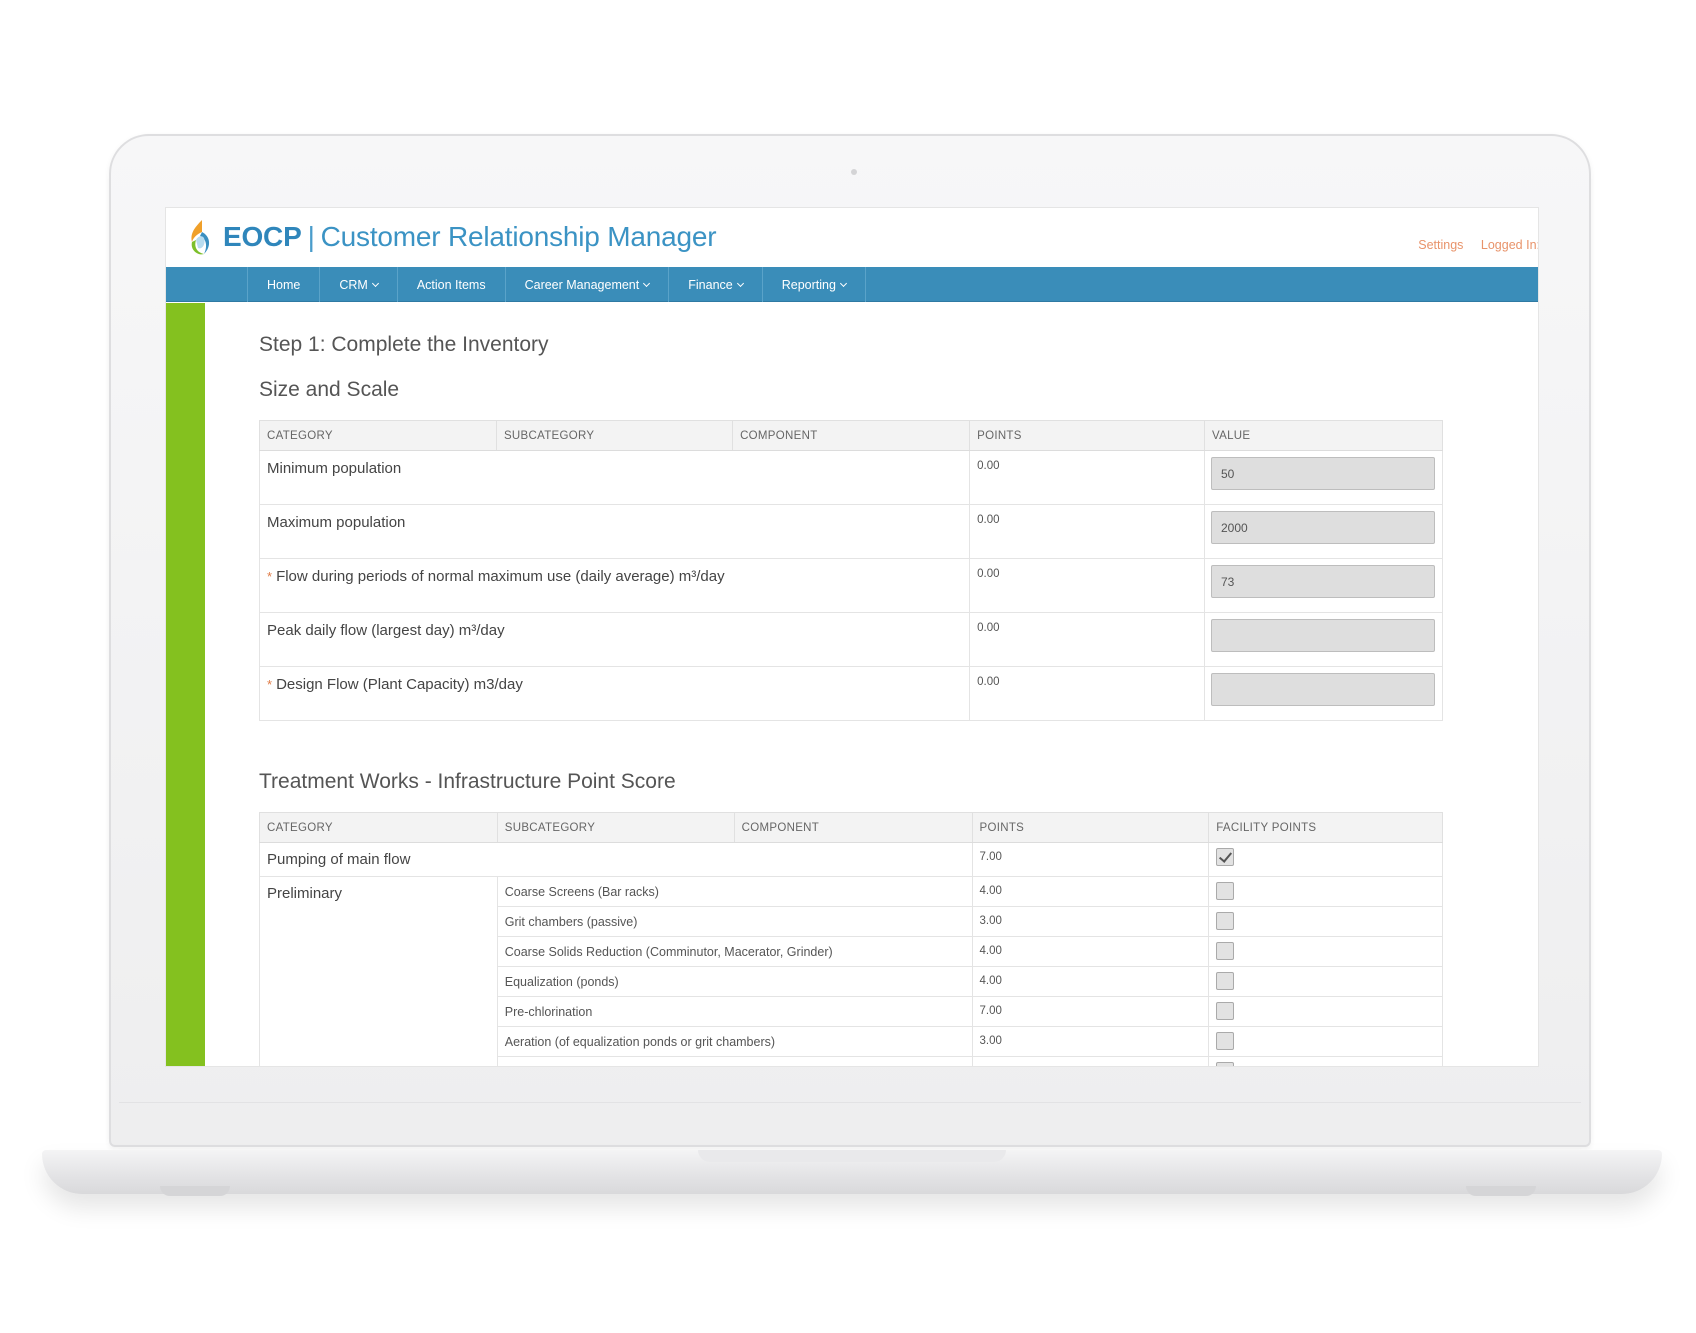 This screenshot has height=1333, width=1696. I want to click on normal-max-flow-input: 73, so click(1322, 581).